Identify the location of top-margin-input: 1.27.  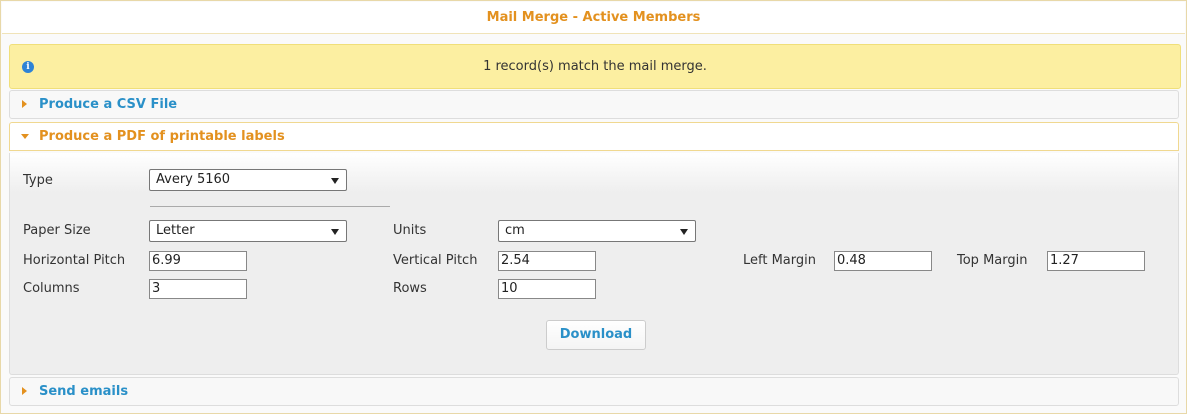
(1096, 261).